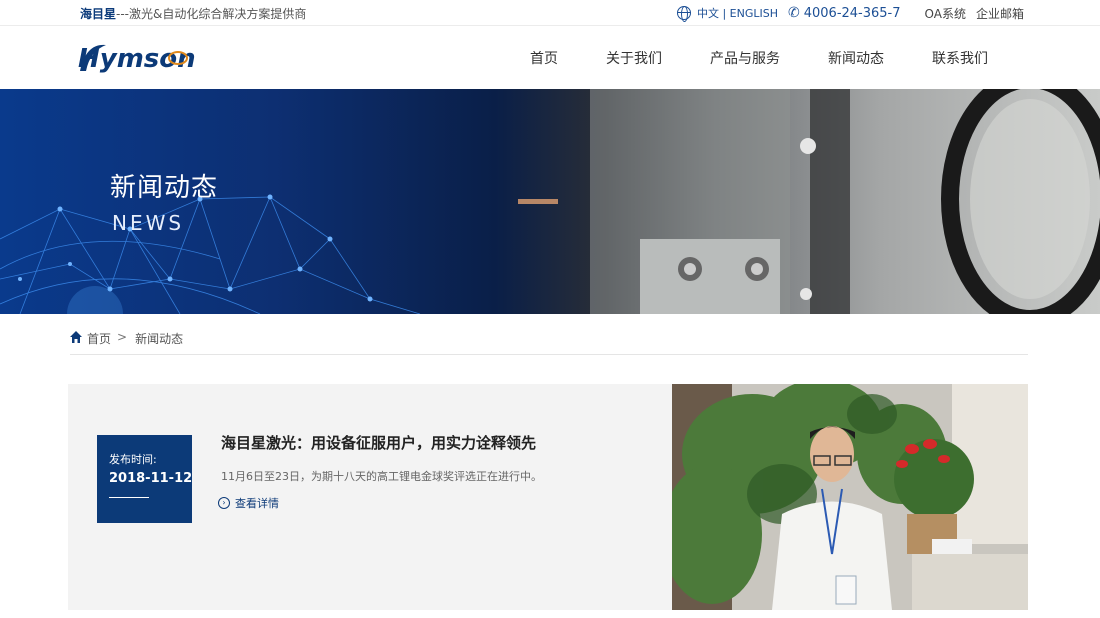 The height and width of the screenshot is (618, 1100). I want to click on globe-icon, so click(683, 14).